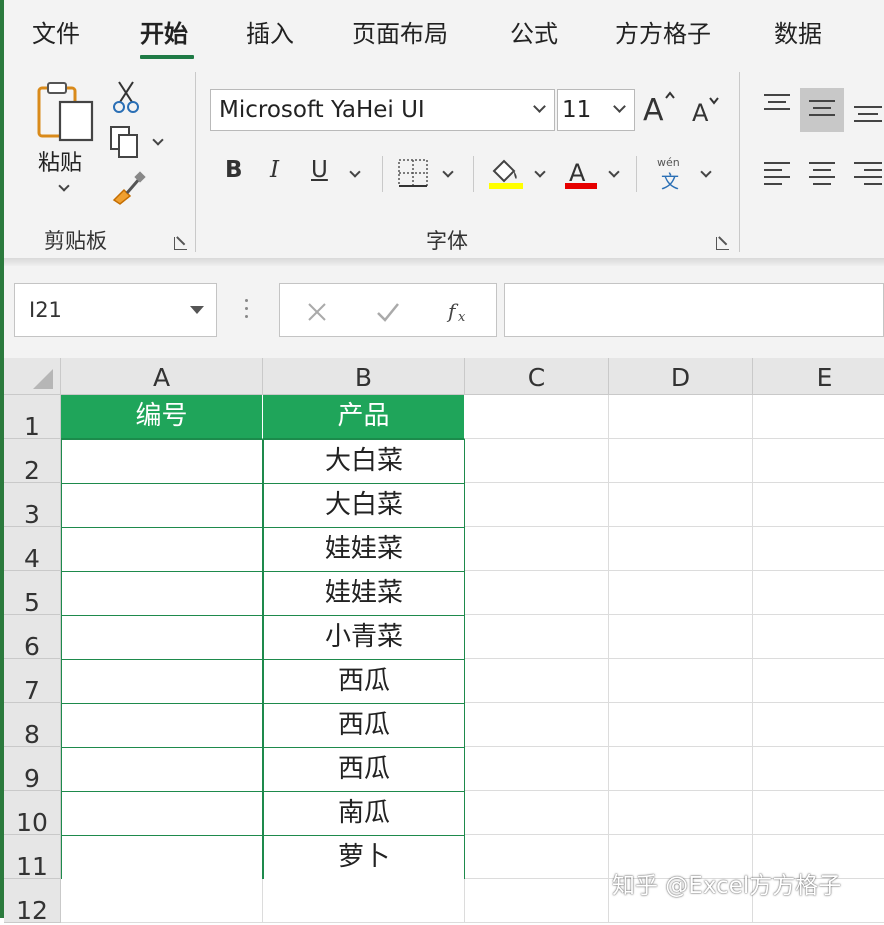 The image size is (884, 925). I want to click on decrease-font-size-icon: A, so click(706, 113).